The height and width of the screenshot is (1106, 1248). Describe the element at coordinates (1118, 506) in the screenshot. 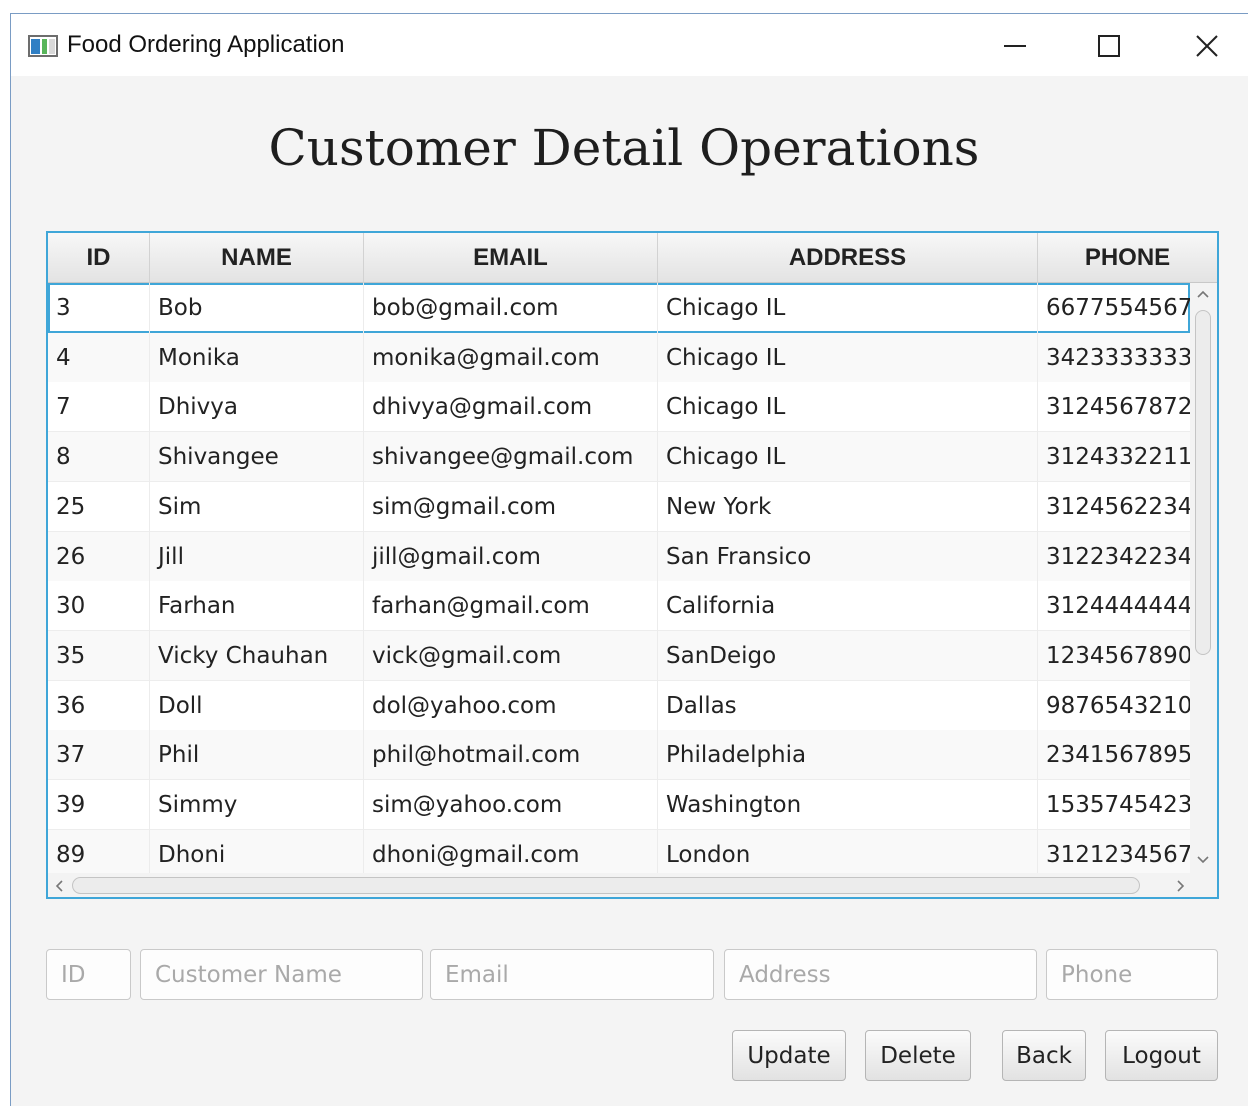

I see `cell-phone: 3124562234` at that location.